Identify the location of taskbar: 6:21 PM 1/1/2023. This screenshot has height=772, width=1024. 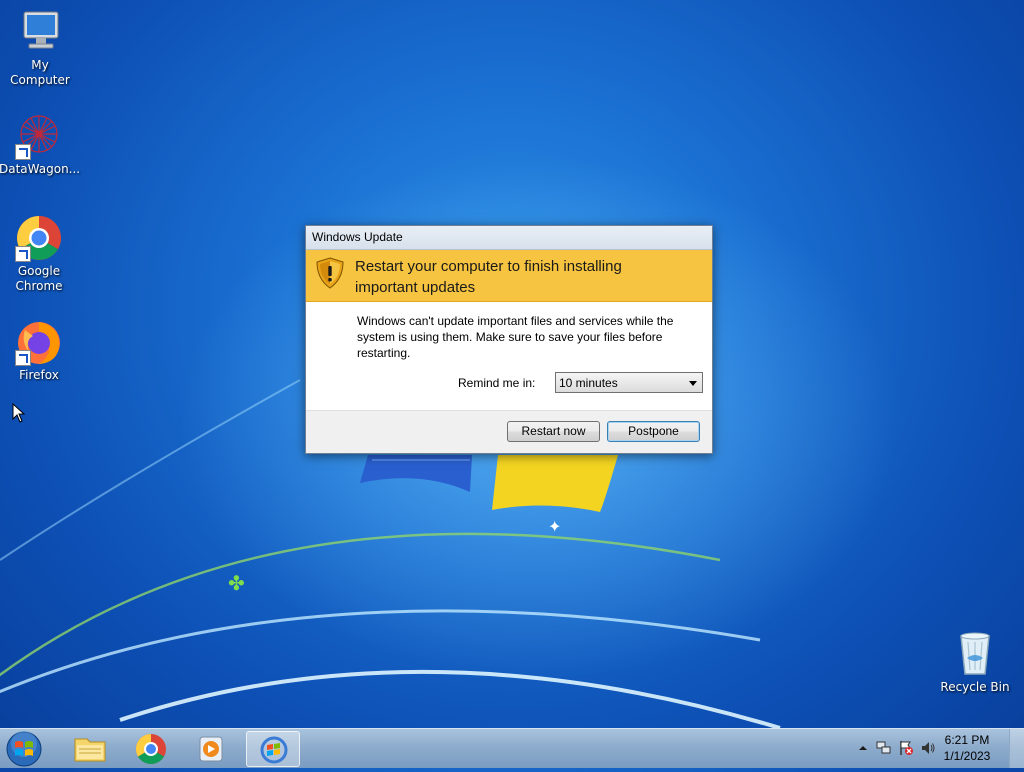
(512, 748).